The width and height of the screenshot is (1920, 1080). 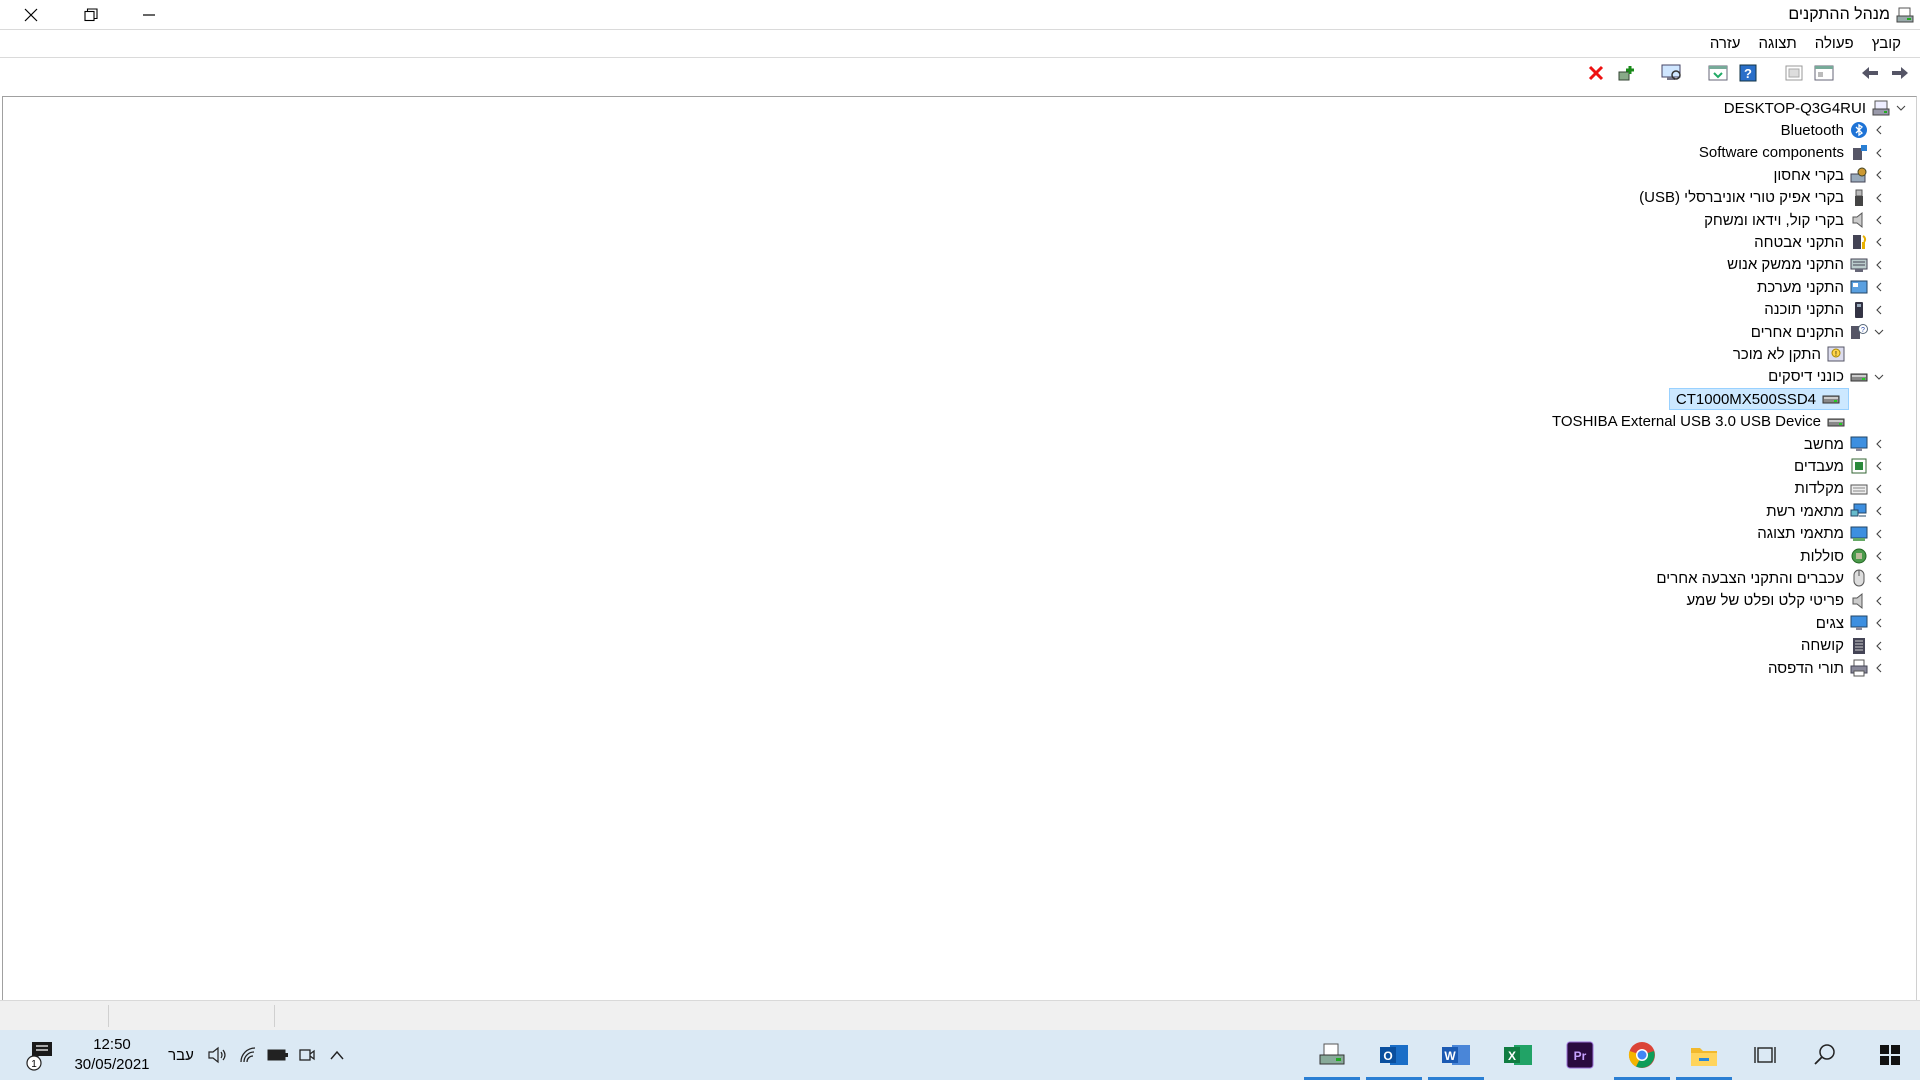 What do you see at coordinates (1870, 73) in the screenshot?
I see `back-button` at bounding box center [1870, 73].